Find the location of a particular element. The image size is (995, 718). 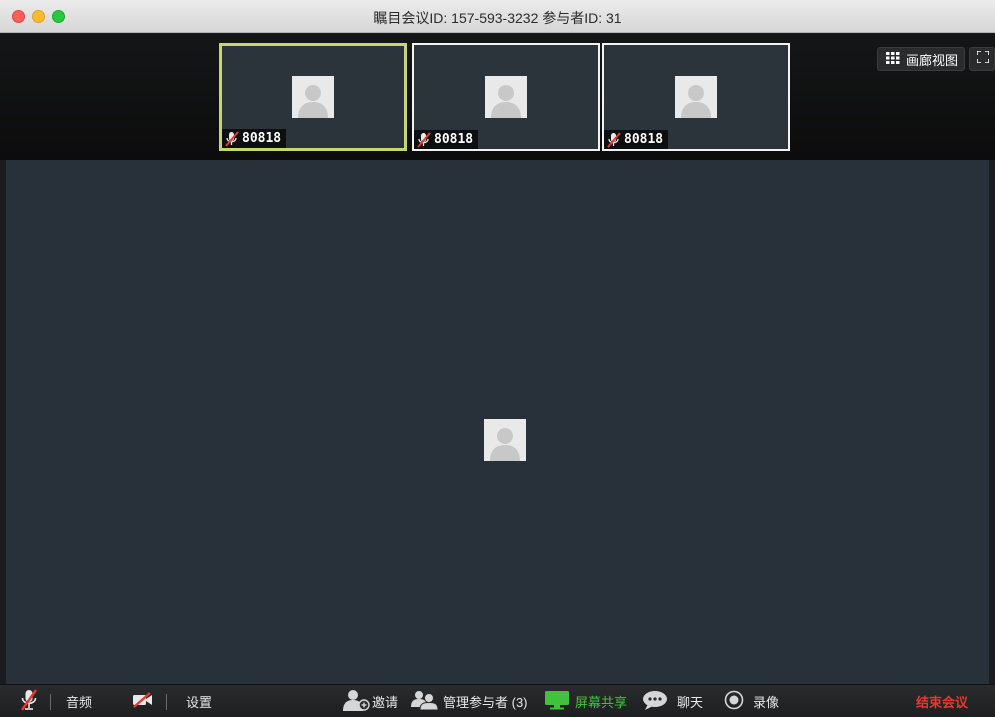

end-meeting-label: 结束会议 is located at coordinates (942, 702).